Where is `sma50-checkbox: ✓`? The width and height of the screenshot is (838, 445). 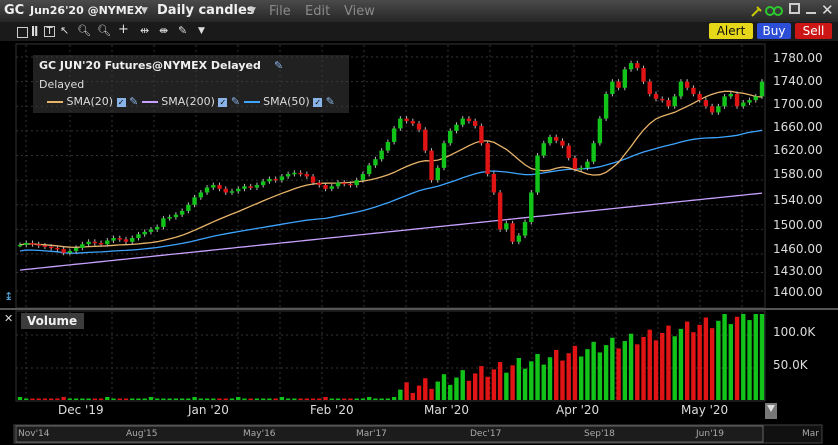
sma50-checkbox: ✓ is located at coordinates (318, 102).